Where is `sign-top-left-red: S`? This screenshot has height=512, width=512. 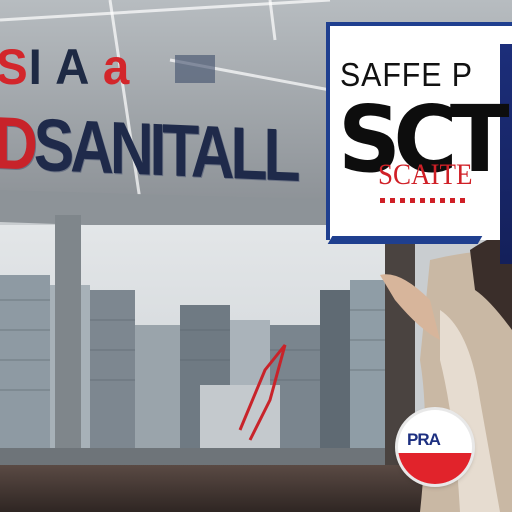
sign-top-left-red: S is located at coordinates (14, 67).